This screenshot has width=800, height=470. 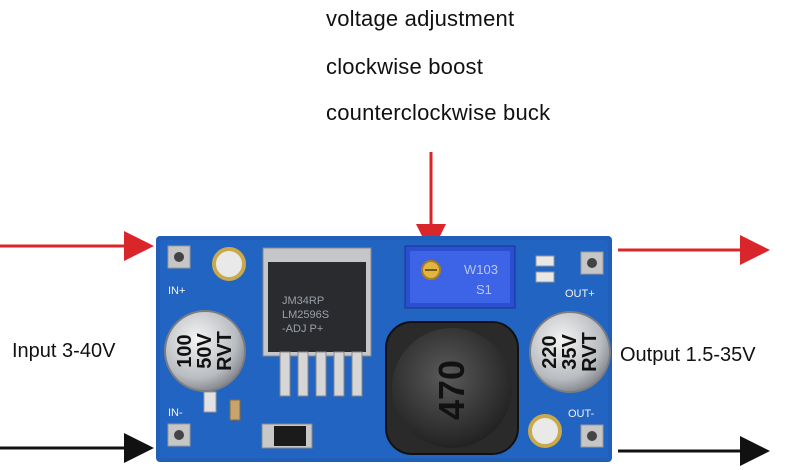 What do you see at coordinates (580, 294) in the screenshot?
I see `out-plus-label: OUT+` at bounding box center [580, 294].